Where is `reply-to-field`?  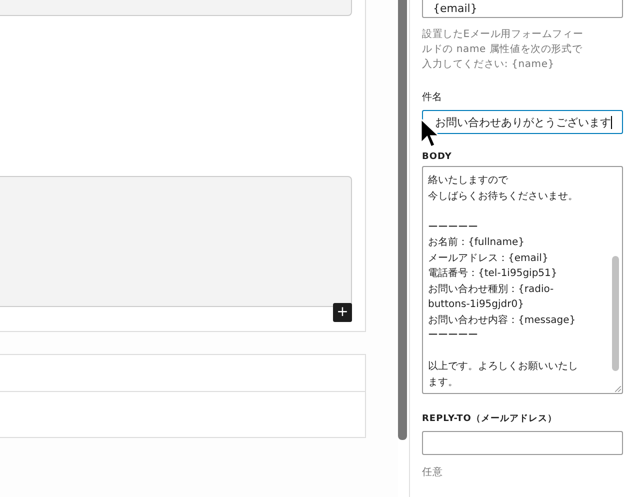
reply-to-field is located at coordinates (522, 443).